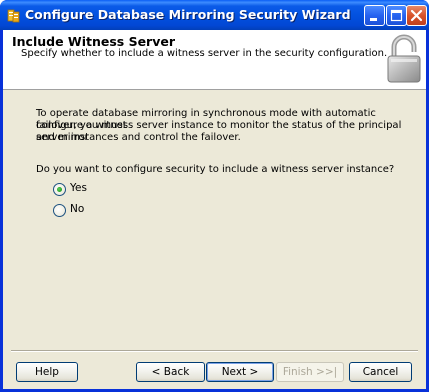 The height and width of the screenshot is (392, 429). I want to click on close-button, so click(416, 15).